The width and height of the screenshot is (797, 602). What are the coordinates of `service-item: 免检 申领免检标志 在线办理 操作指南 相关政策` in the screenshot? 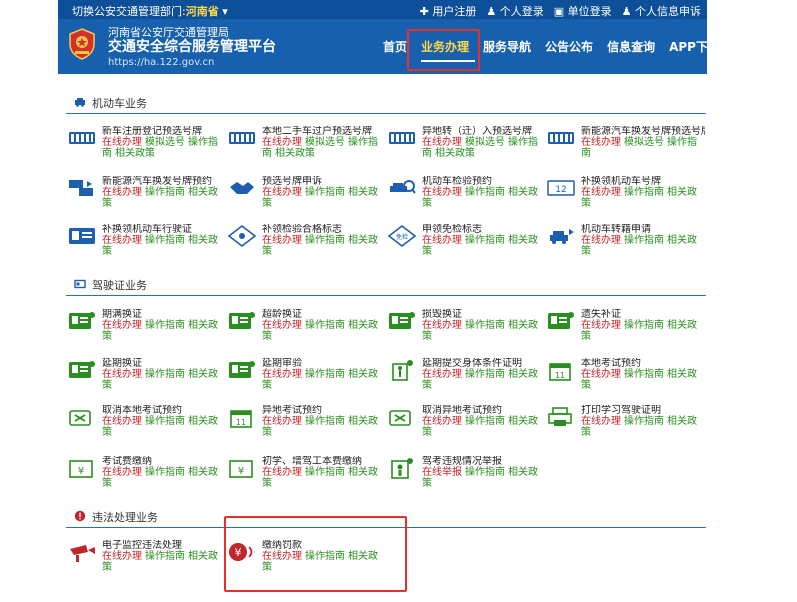 It's located at (467, 246).